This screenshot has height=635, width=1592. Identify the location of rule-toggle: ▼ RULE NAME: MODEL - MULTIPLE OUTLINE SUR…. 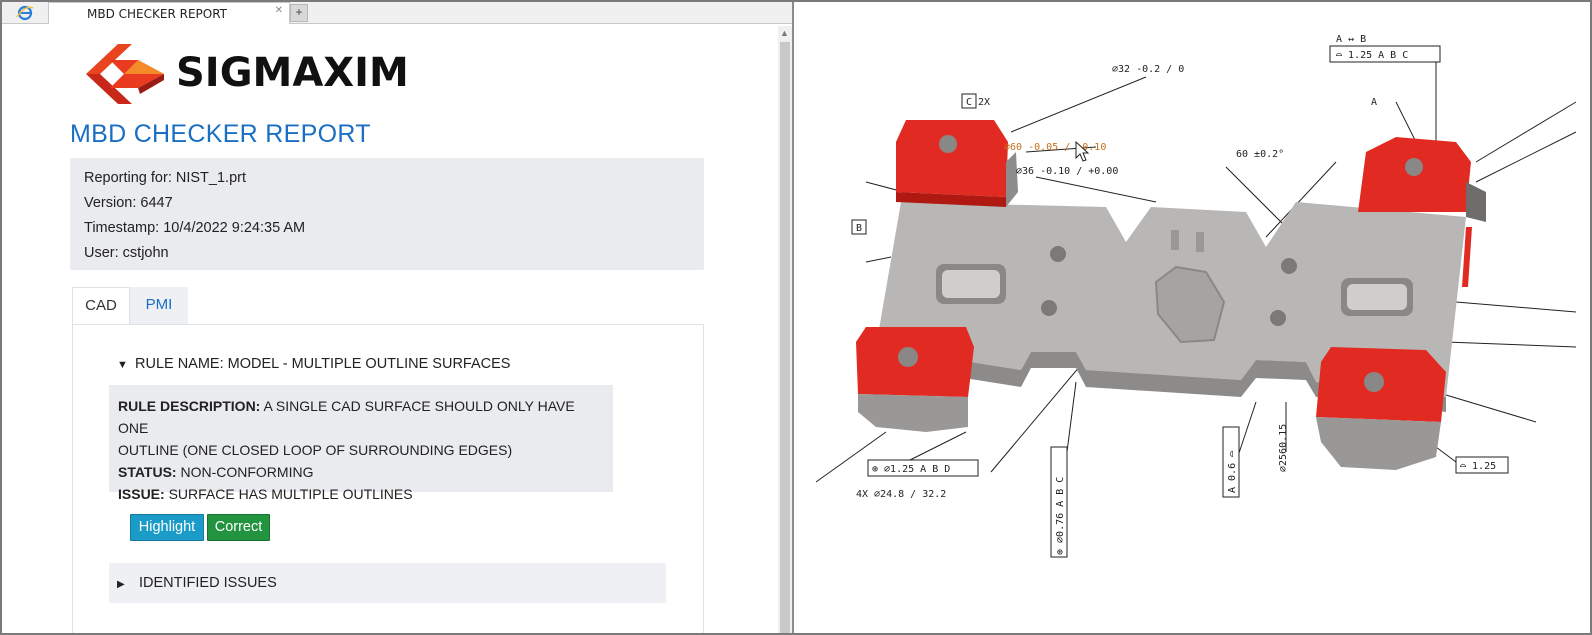
(313, 364).